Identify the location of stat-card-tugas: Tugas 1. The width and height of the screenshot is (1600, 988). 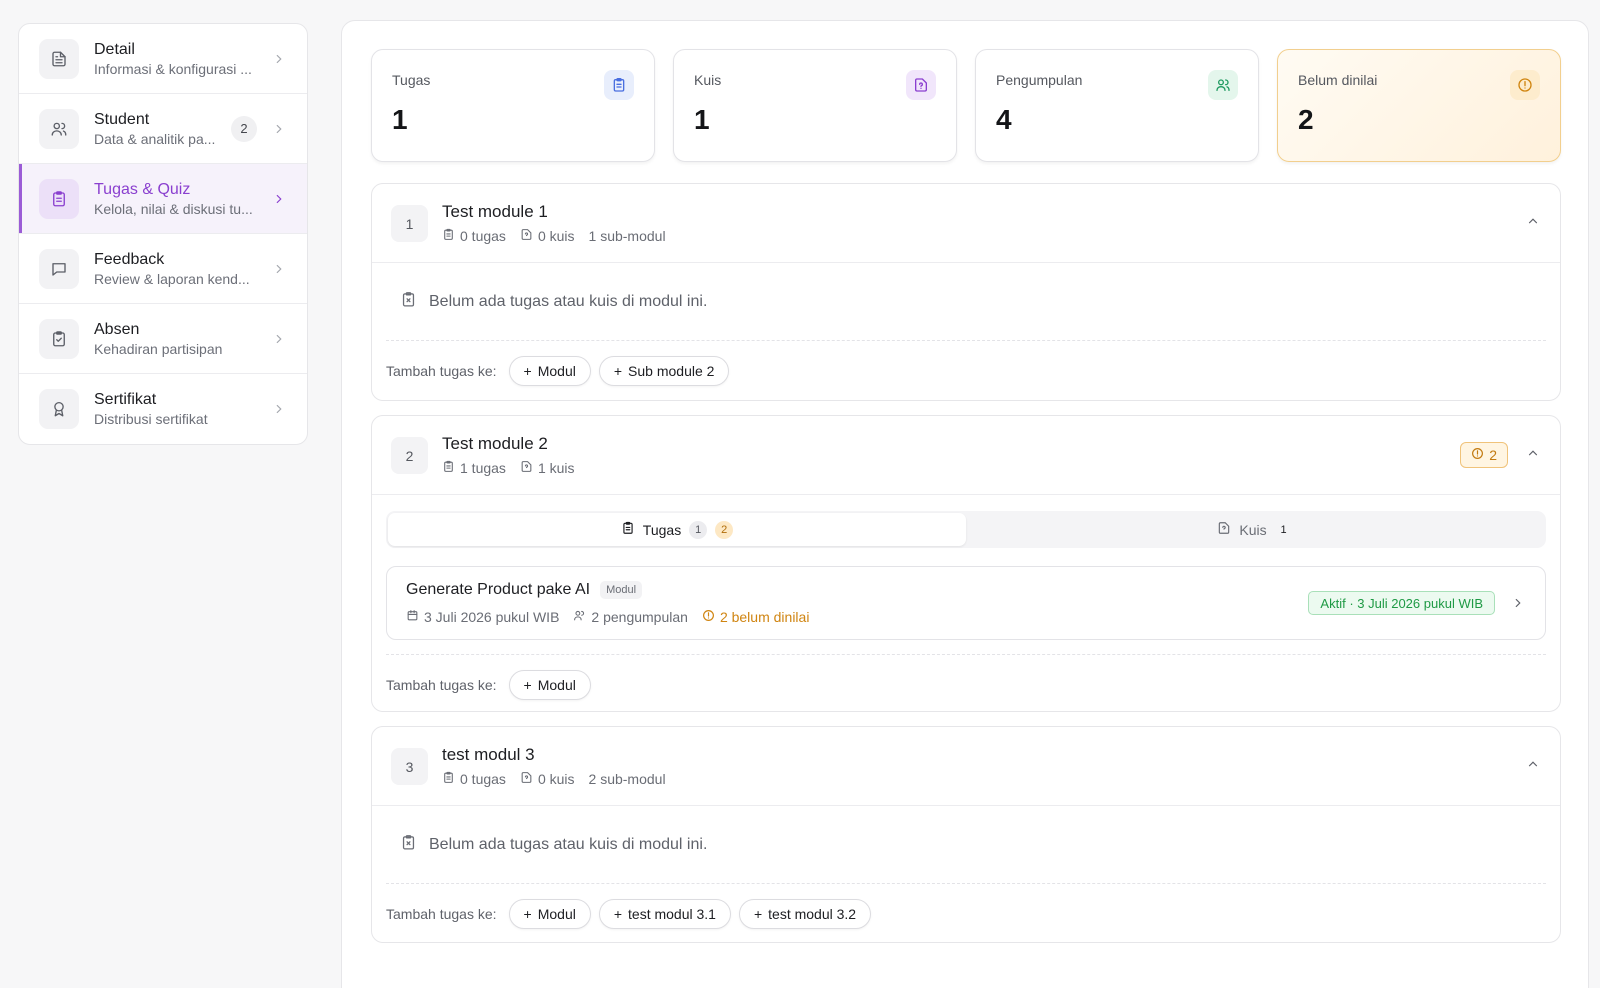
(513, 105).